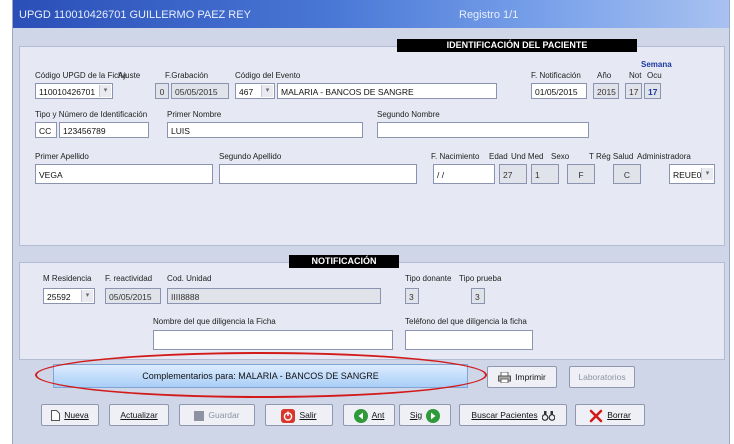 This screenshot has height=444, width=734. I want to click on laboratorios-button: Laboratorios, so click(602, 377).